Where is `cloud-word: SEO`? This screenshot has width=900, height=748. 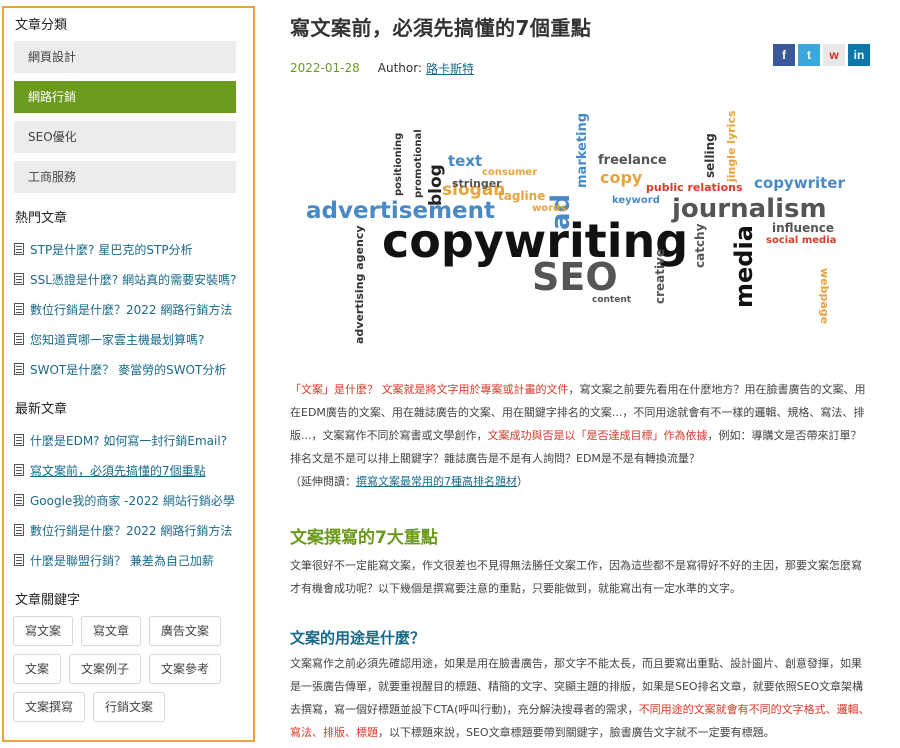 cloud-word: SEO is located at coordinates (575, 277).